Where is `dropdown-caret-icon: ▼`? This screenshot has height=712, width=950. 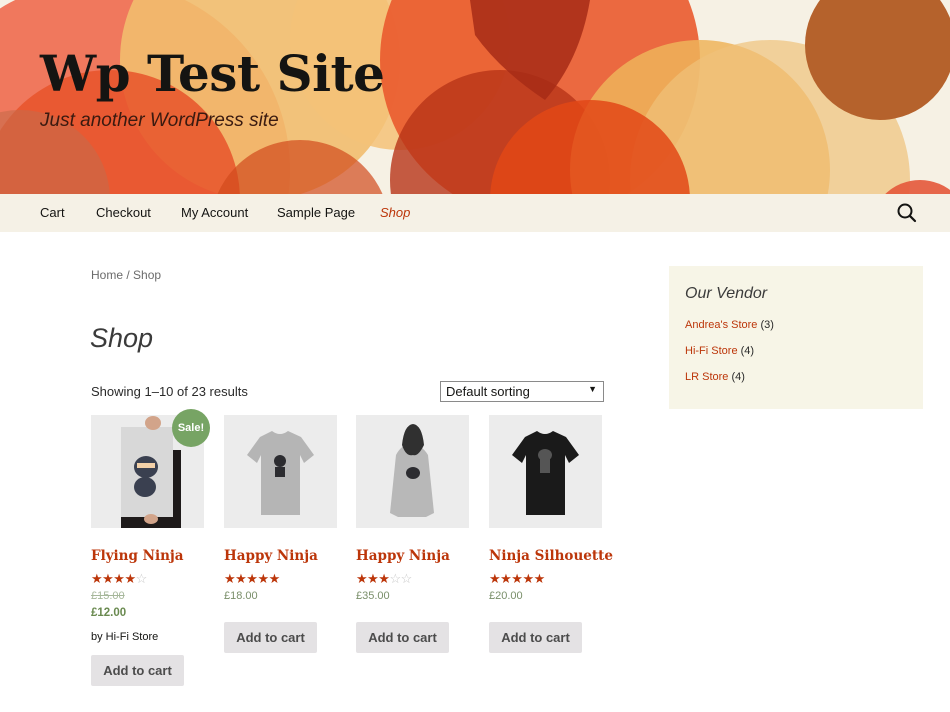
dropdown-caret-icon: ▼ is located at coordinates (592, 389).